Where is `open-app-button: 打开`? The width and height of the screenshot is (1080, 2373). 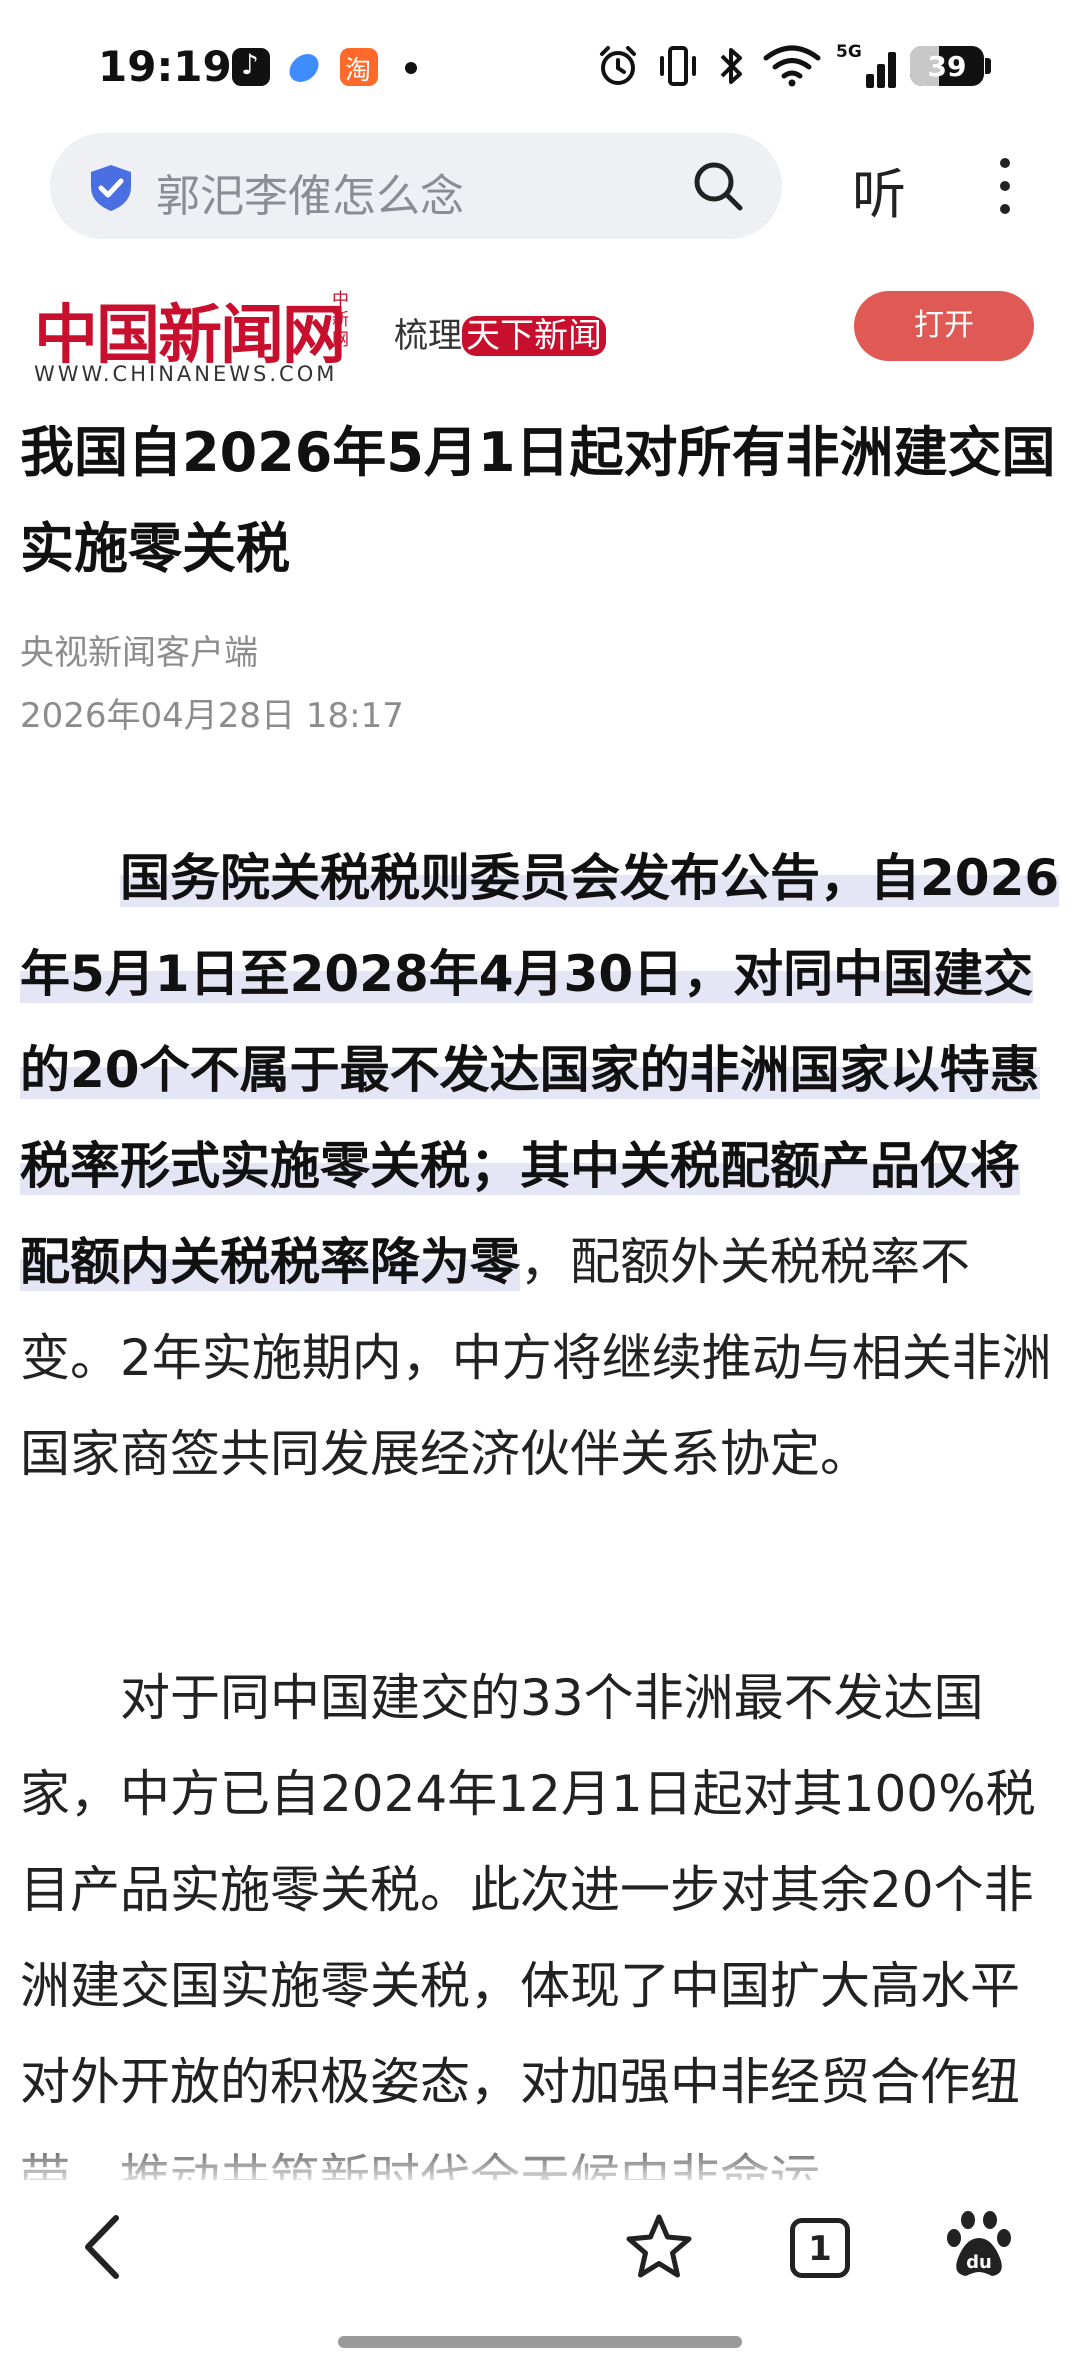
open-app-button: 打开 is located at coordinates (944, 326).